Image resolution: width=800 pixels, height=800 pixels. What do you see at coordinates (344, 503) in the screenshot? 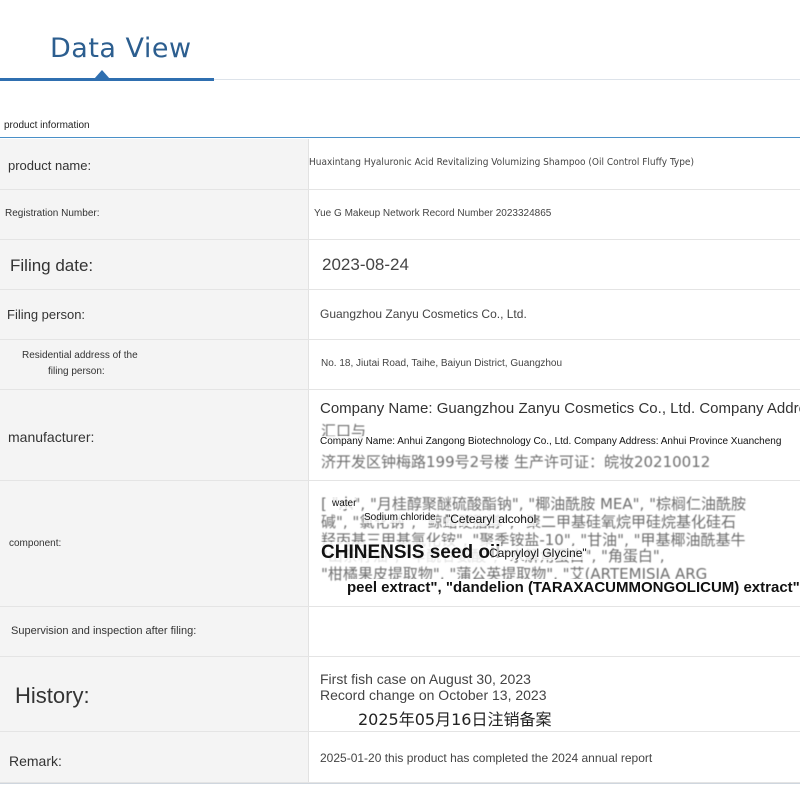
I see `component-water-overlay: water` at bounding box center [344, 503].